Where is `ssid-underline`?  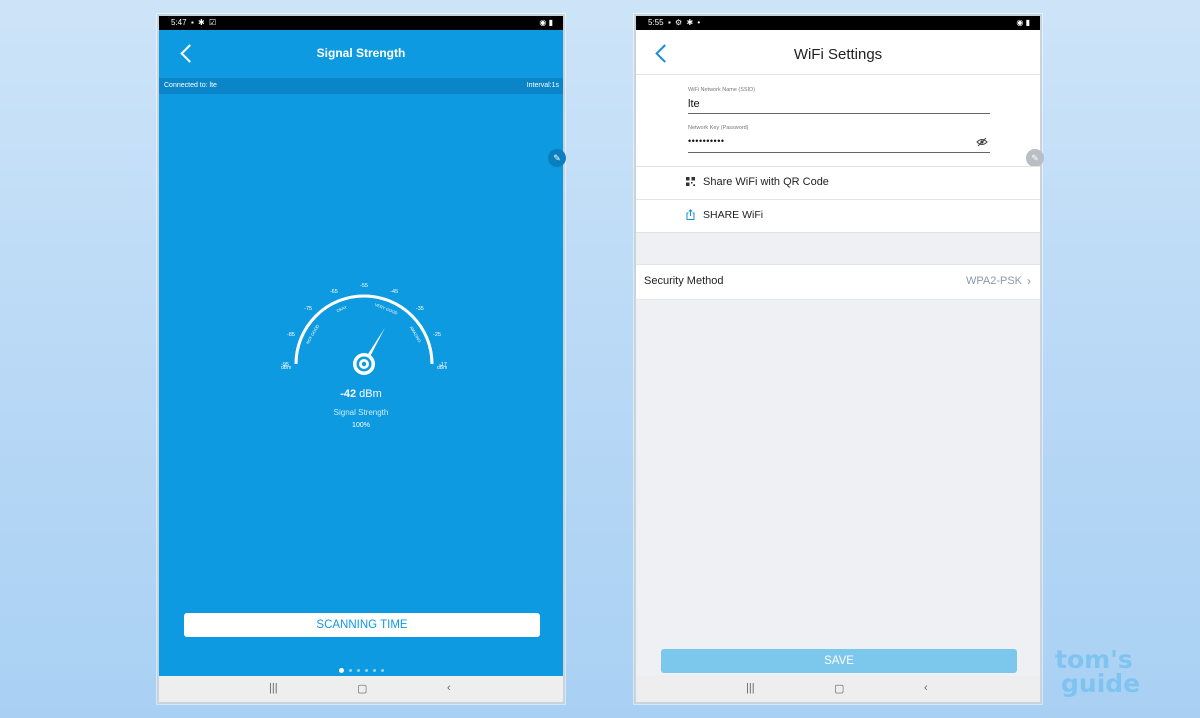 ssid-underline is located at coordinates (839, 113).